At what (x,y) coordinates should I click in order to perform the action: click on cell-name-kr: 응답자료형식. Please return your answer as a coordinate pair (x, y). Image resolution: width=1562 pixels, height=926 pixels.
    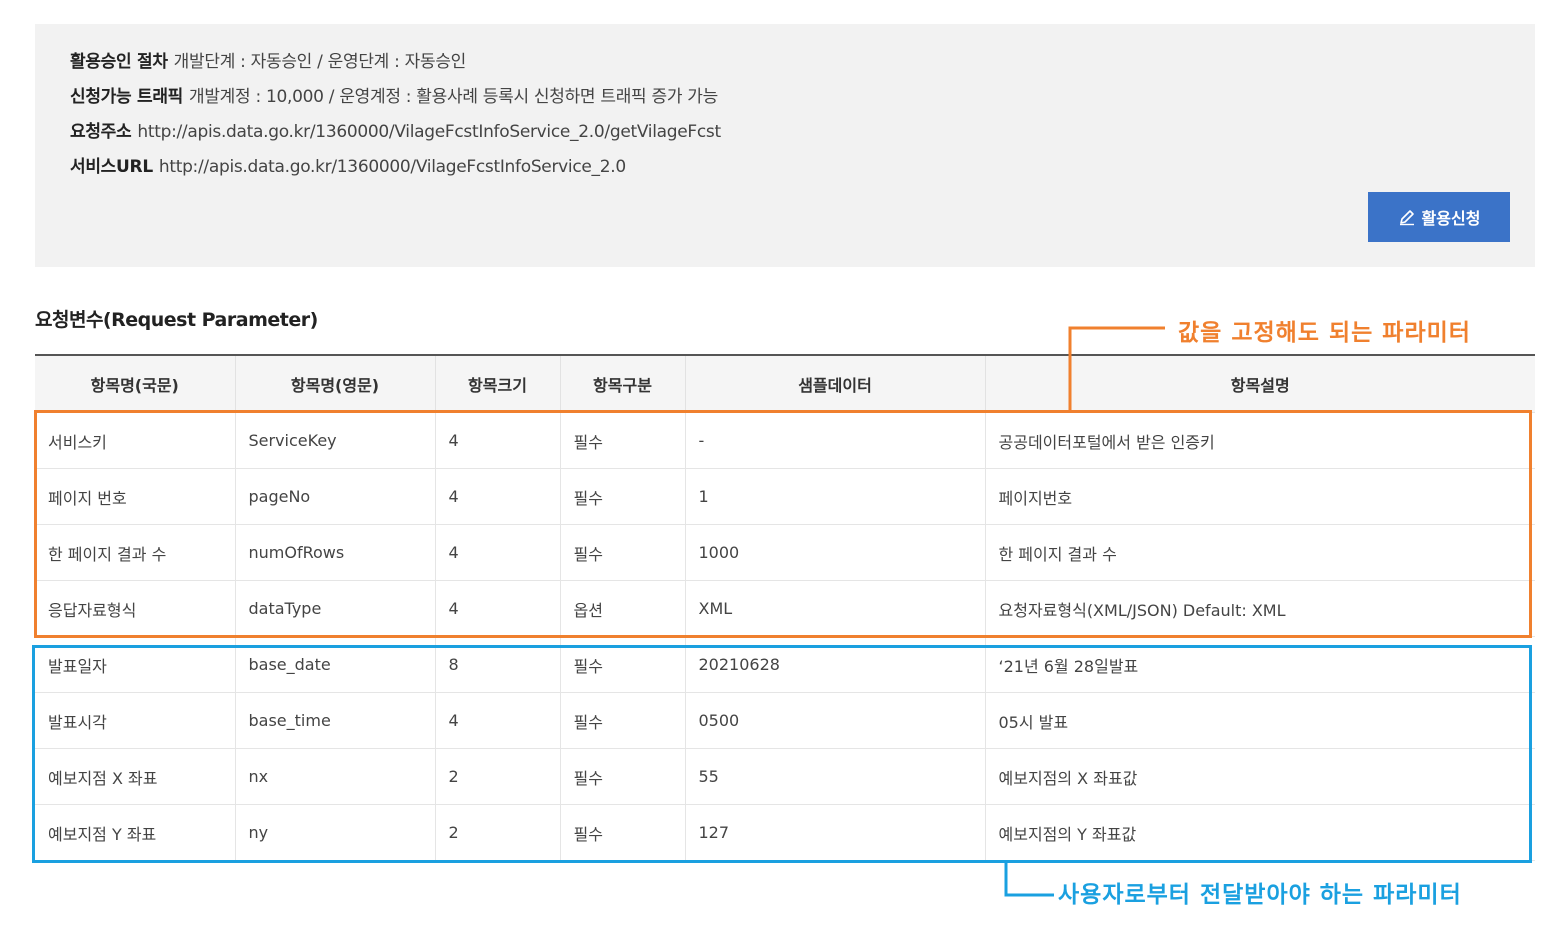
    Looking at the image, I should click on (135, 608).